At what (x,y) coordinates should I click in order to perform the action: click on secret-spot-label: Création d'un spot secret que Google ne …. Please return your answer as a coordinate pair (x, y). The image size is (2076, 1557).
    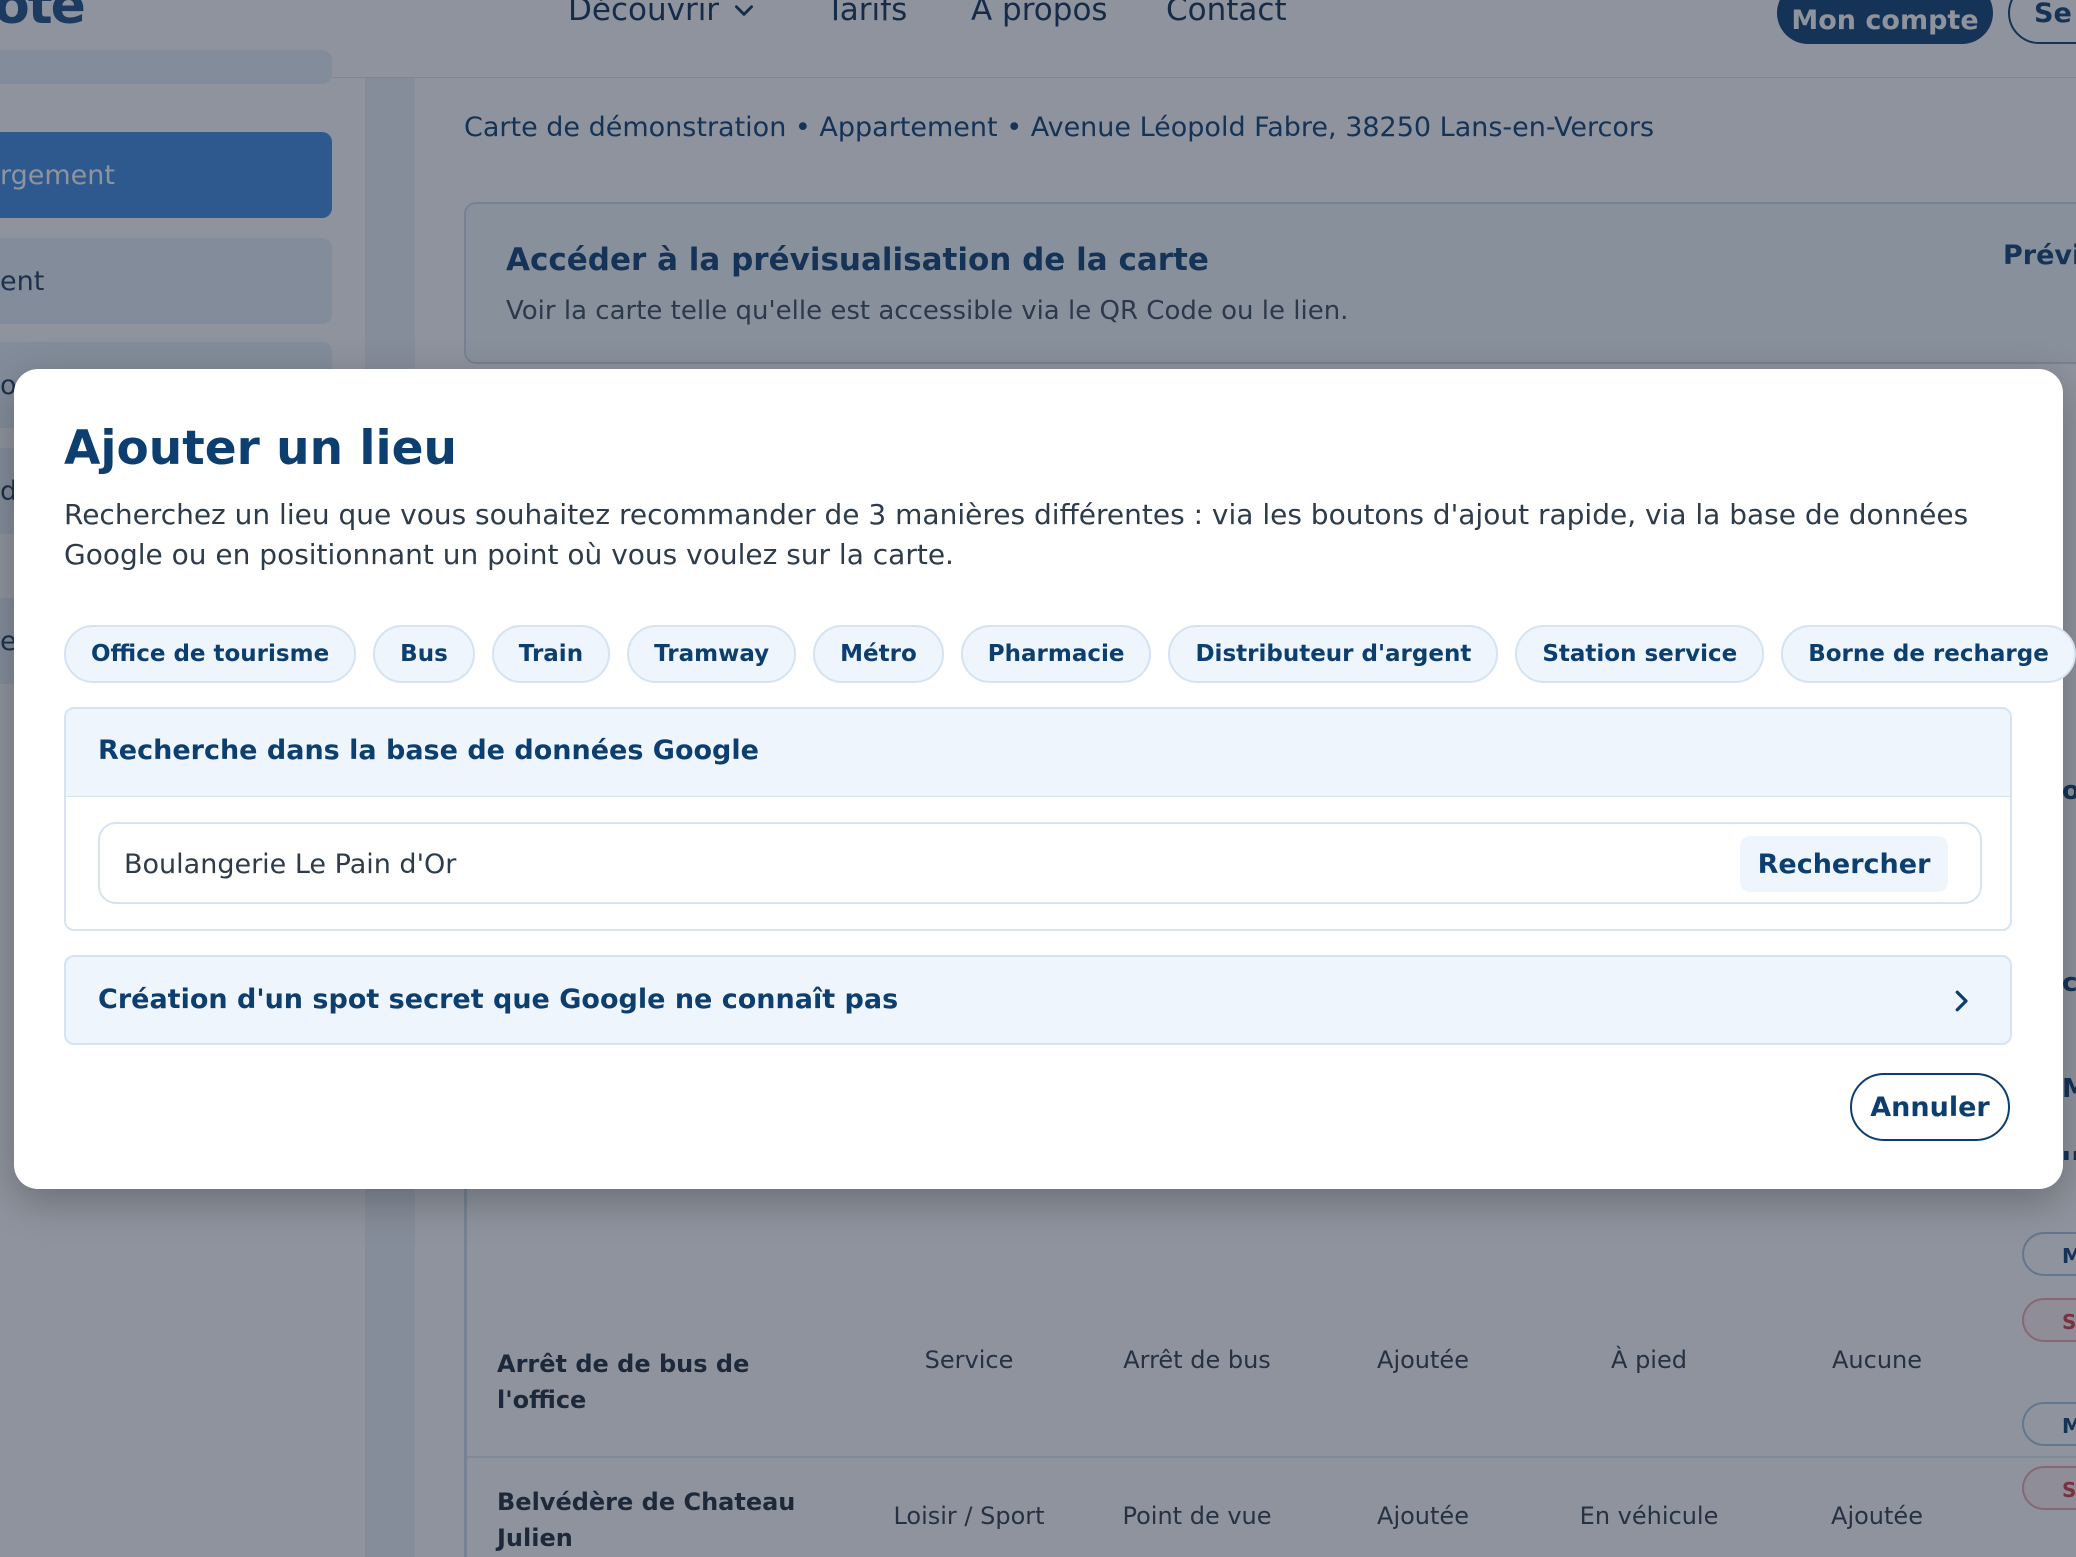
    Looking at the image, I should click on (498, 999).